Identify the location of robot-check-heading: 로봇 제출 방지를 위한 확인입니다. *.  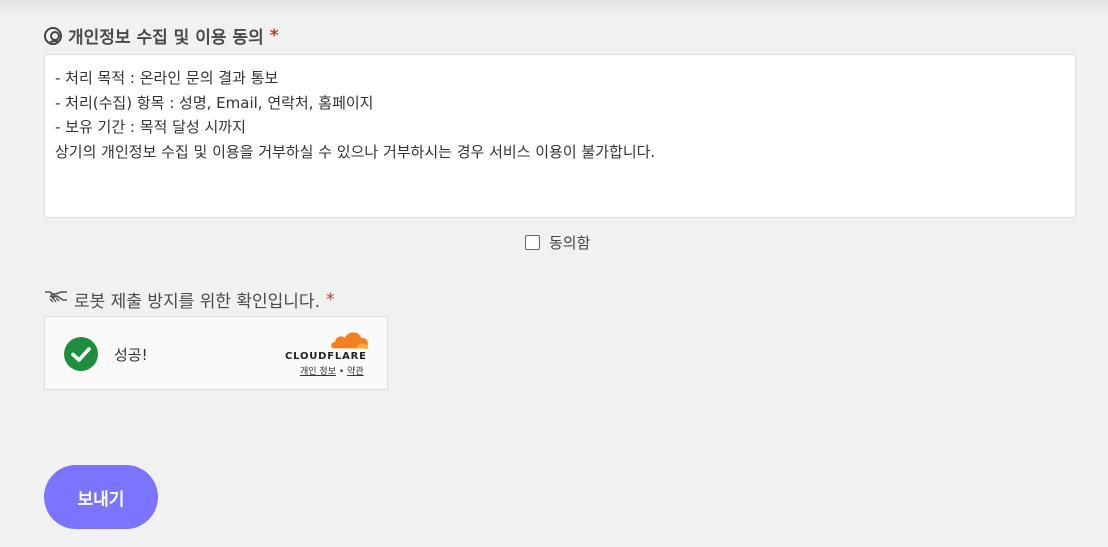
(189, 299).